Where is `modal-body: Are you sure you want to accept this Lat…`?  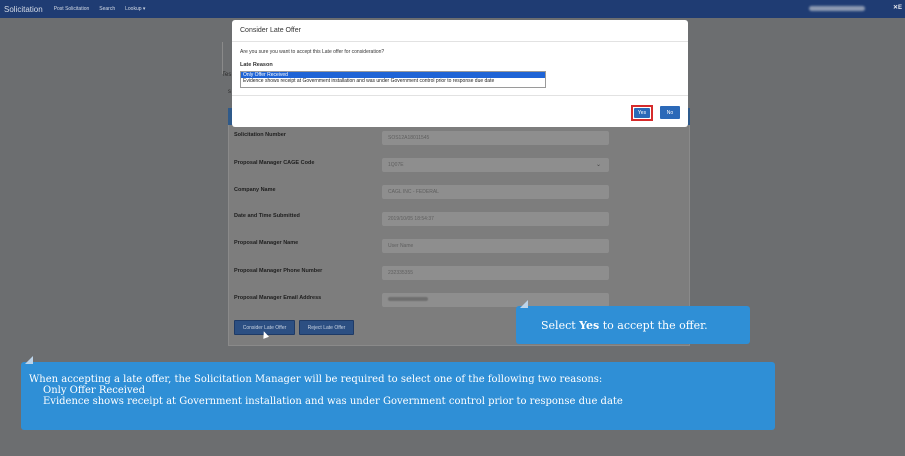 modal-body: Are you sure you want to accept this Lat… is located at coordinates (460, 68).